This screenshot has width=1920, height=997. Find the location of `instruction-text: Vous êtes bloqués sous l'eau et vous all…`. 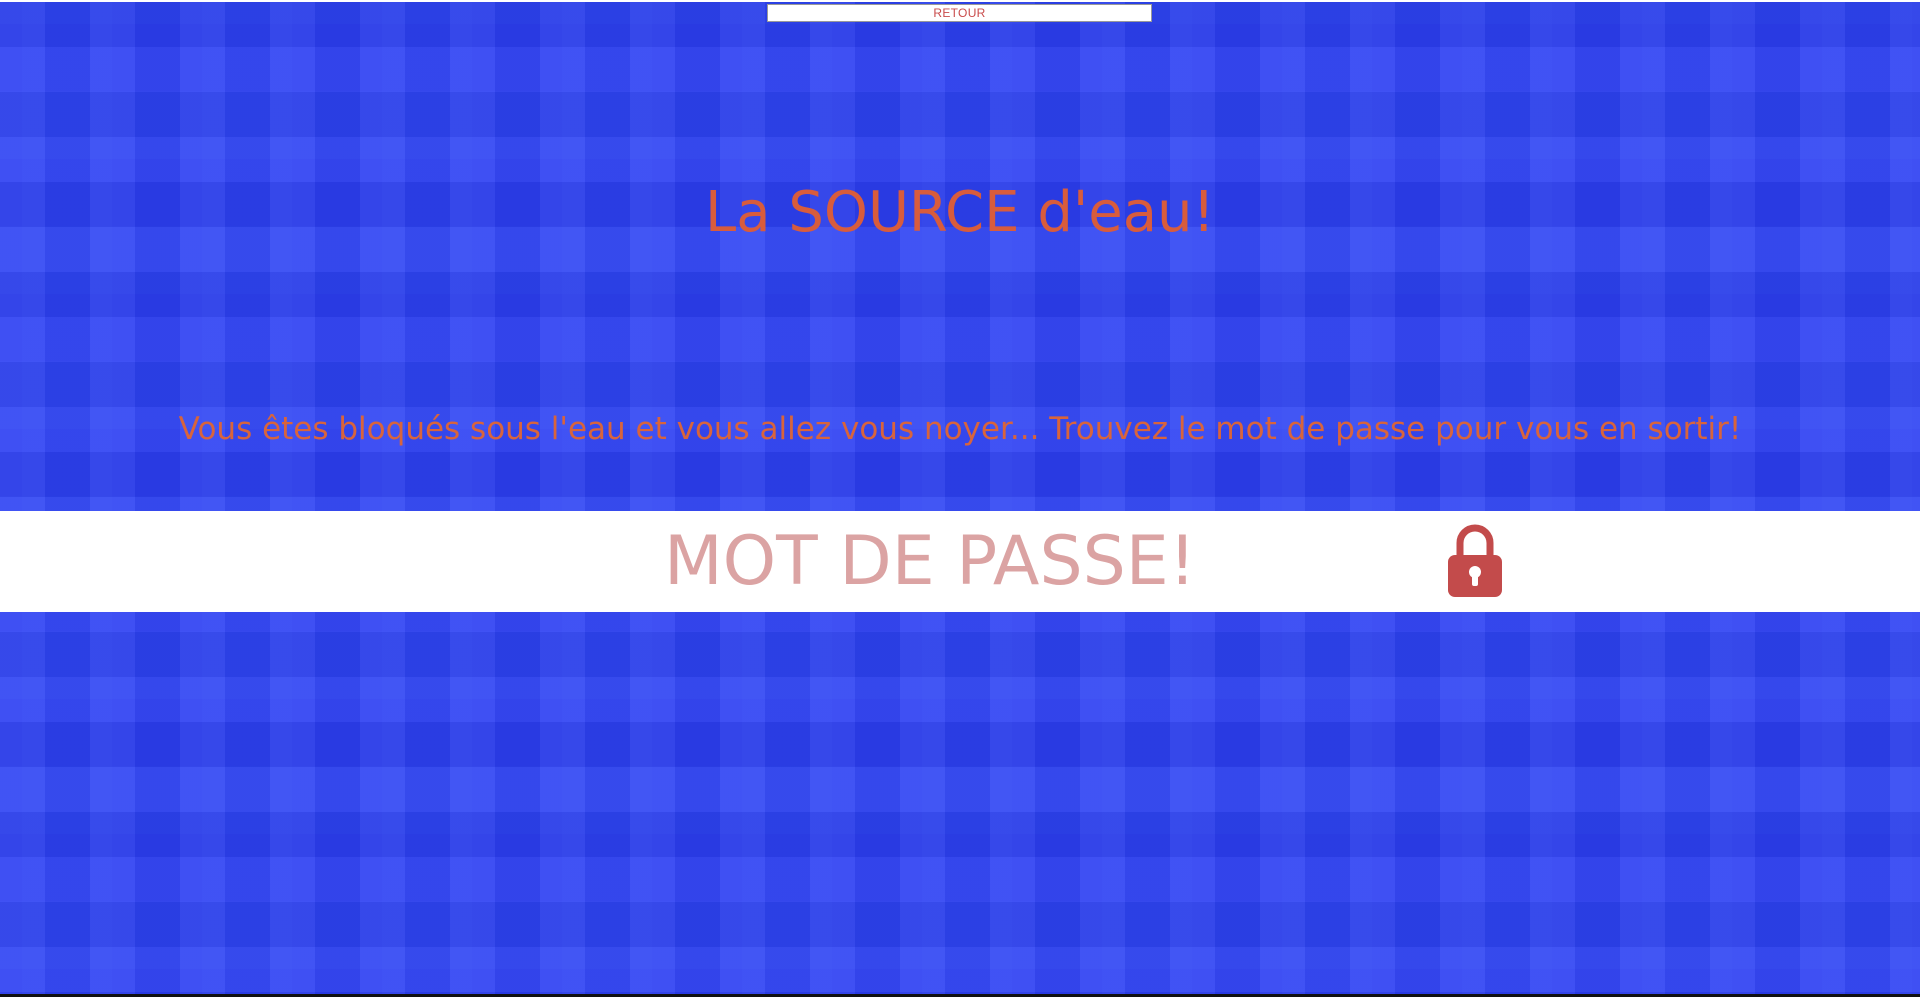

instruction-text: Vous êtes bloqués sous l'eau et vous all… is located at coordinates (960, 429).